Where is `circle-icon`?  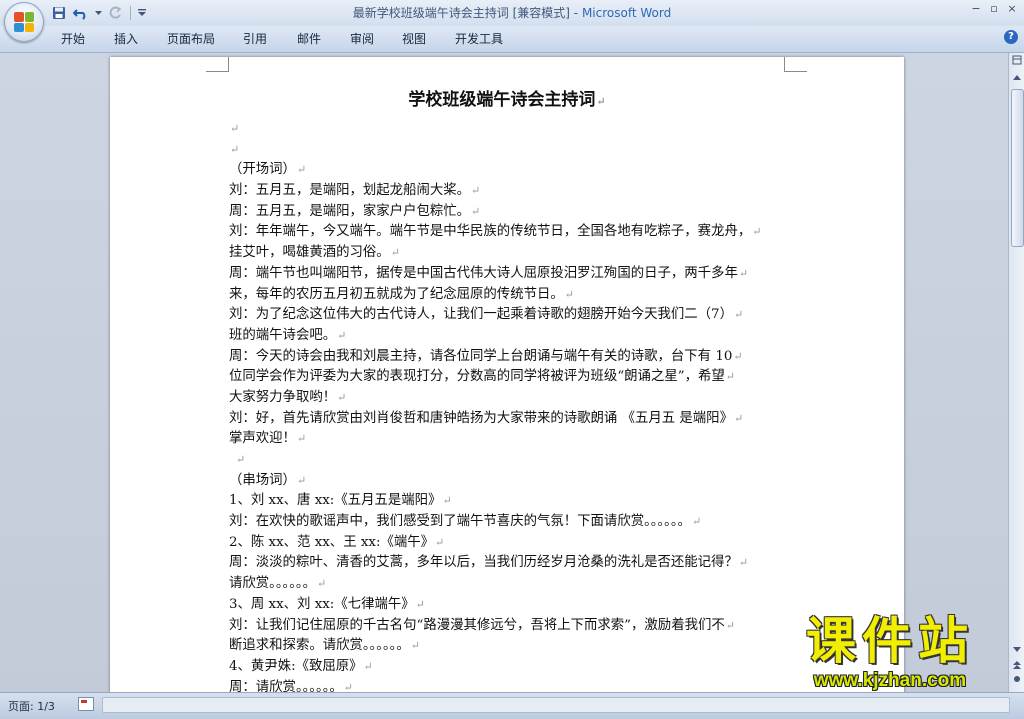 circle-icon is located at coordinates (1017, 679).